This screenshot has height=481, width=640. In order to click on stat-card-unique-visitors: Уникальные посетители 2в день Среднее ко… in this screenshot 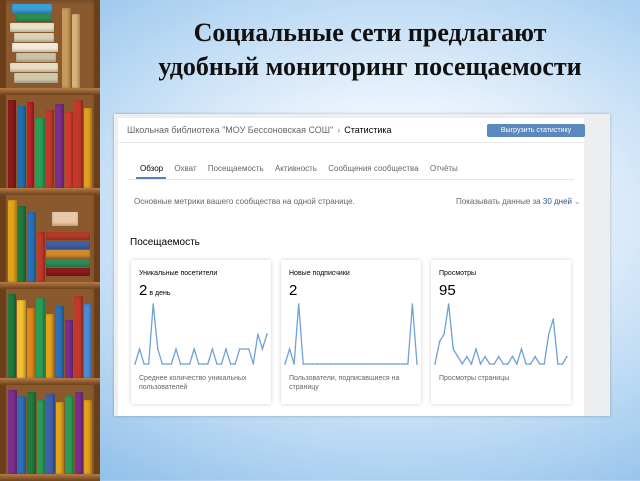, I will do `click(201, 332)`.